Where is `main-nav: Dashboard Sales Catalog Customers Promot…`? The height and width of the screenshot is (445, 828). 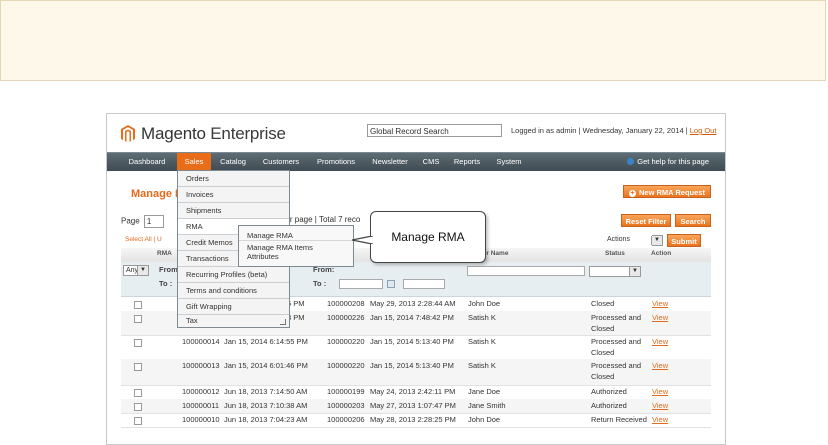 main-nav: Dashboard Sales Catalog Customers Promot… is located at coordinates (416, 161).